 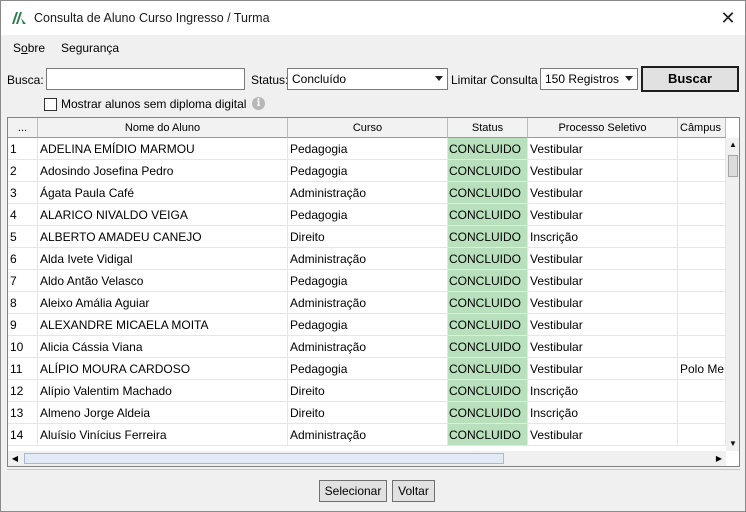 I want to click on cell-index: 8, so click(x=23, y=303).